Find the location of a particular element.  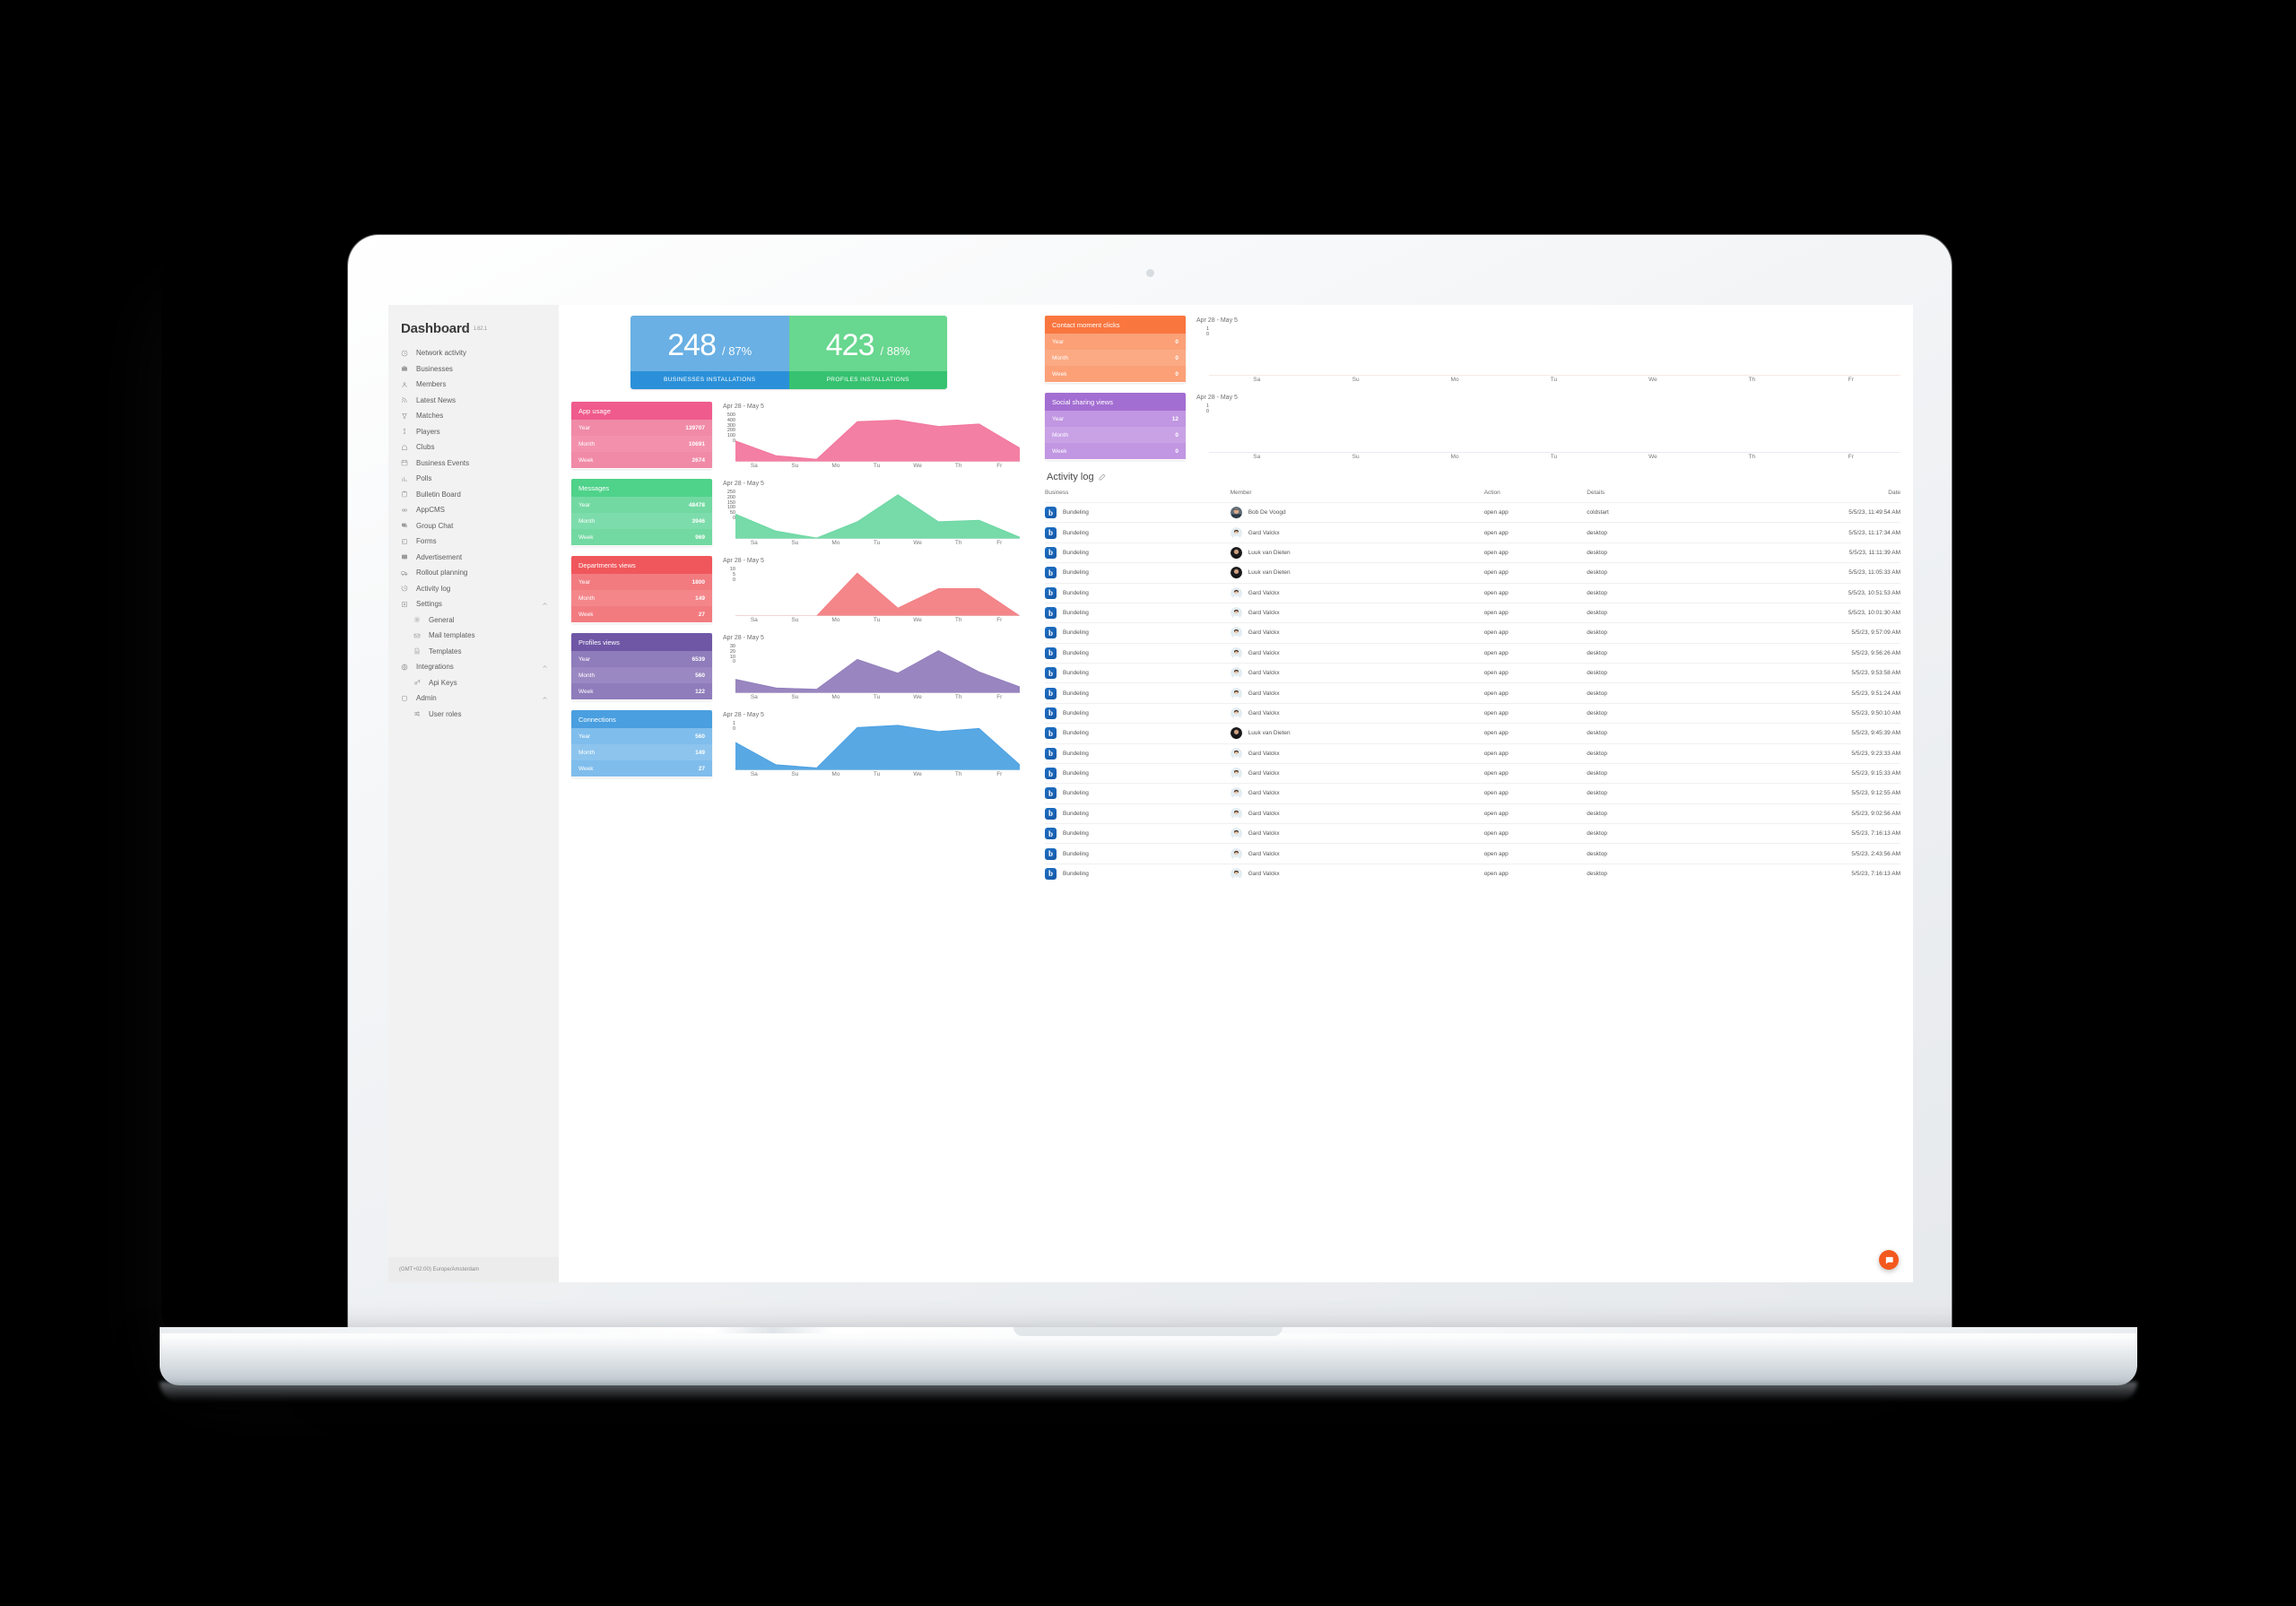

sidebar-item-templates: Templates is located at coordinates (473, 652).